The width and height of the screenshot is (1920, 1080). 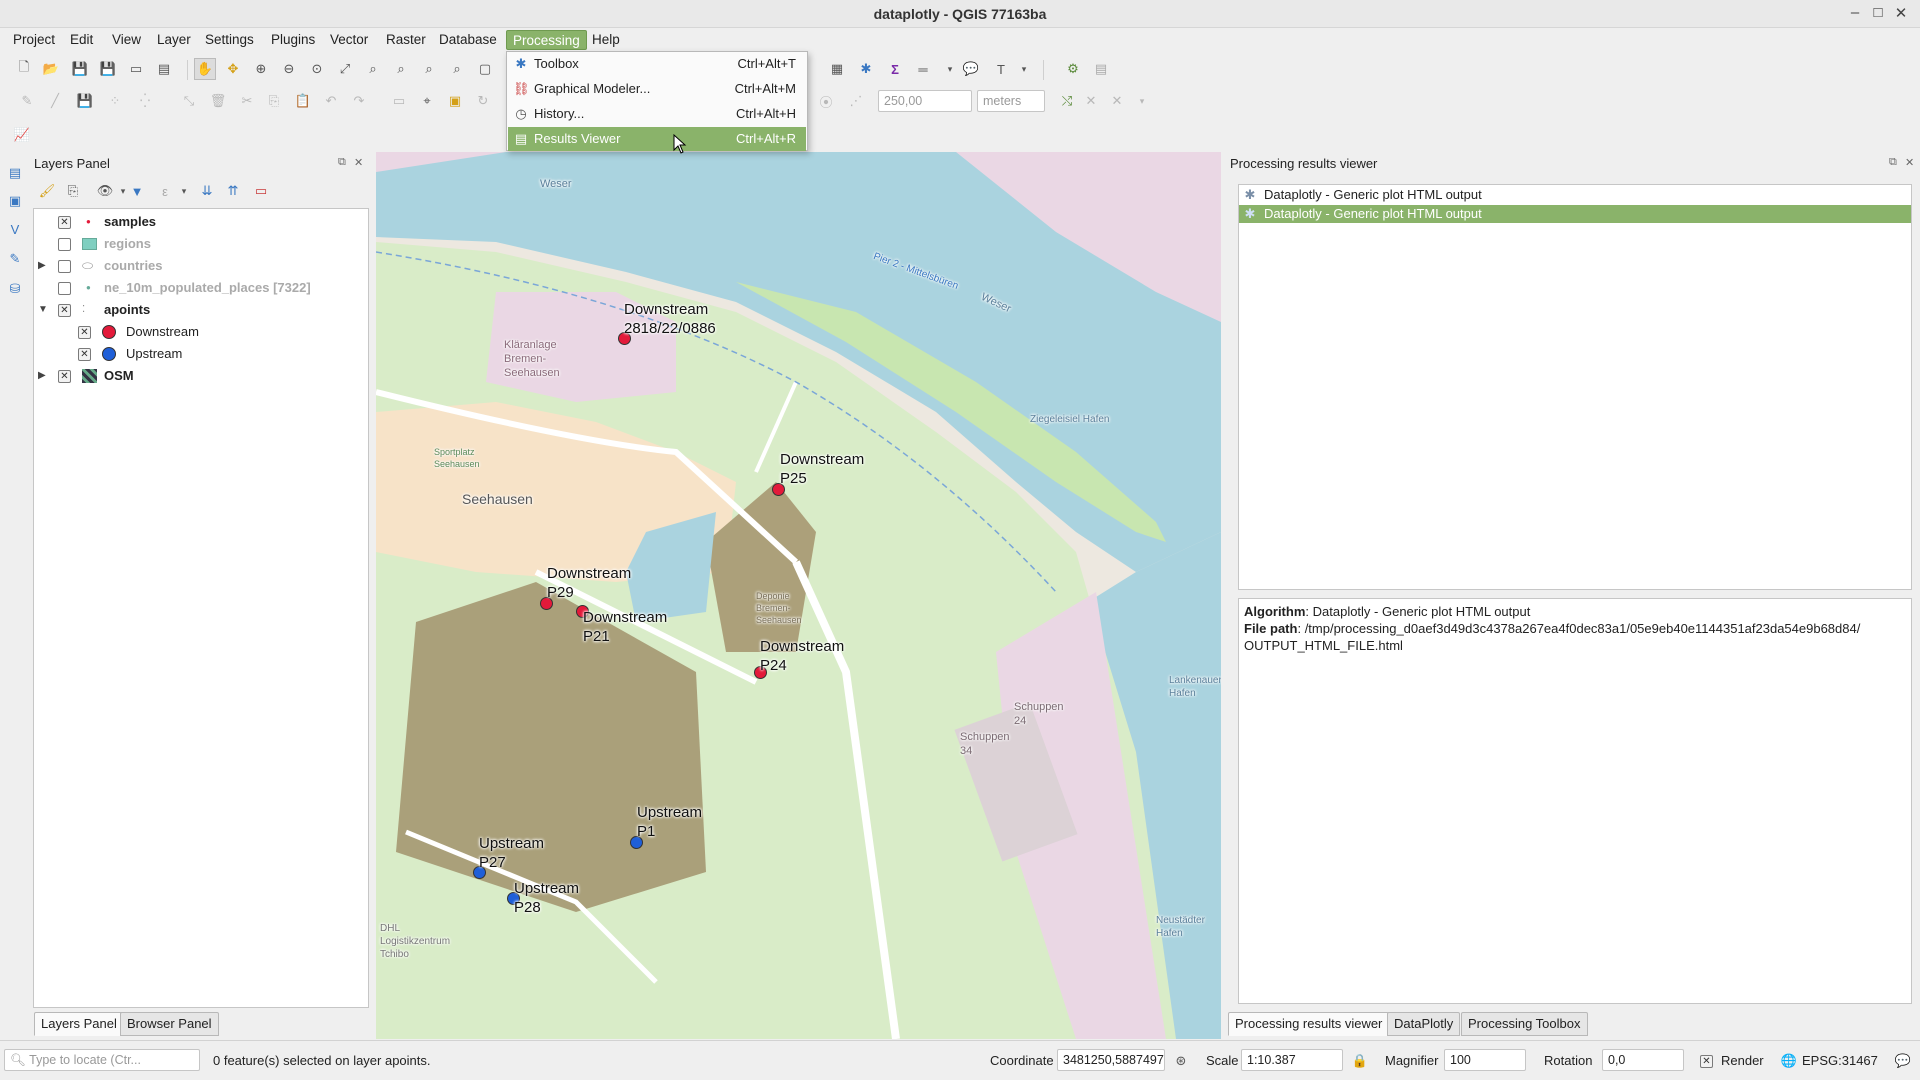 What do you see at coordinates (1091, 101) in the screenshot?
I see `intersection-icon: ✕` at bounding box center [1091, 101].